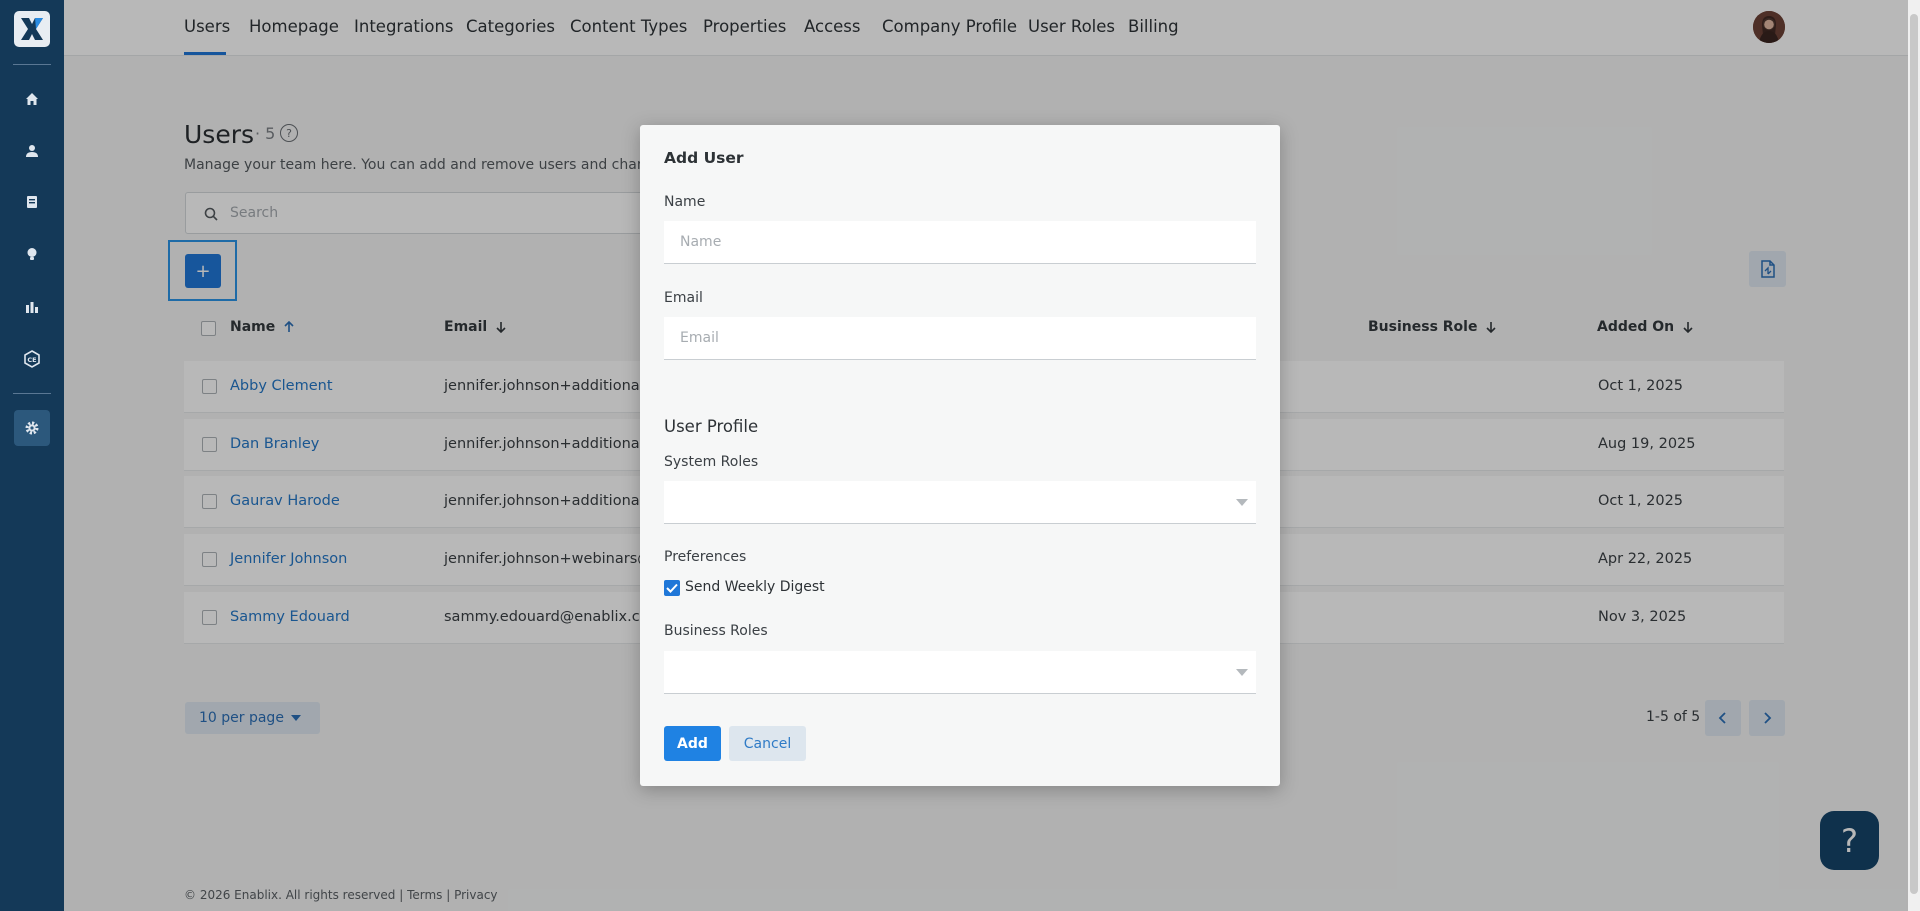 Image resolution: width=1920 pixels, height=911 pixels. Describe the element at coordinates (755, 587) in the screenshot. I see `weekly-digest-label: Send Weekly Digest` at that location.